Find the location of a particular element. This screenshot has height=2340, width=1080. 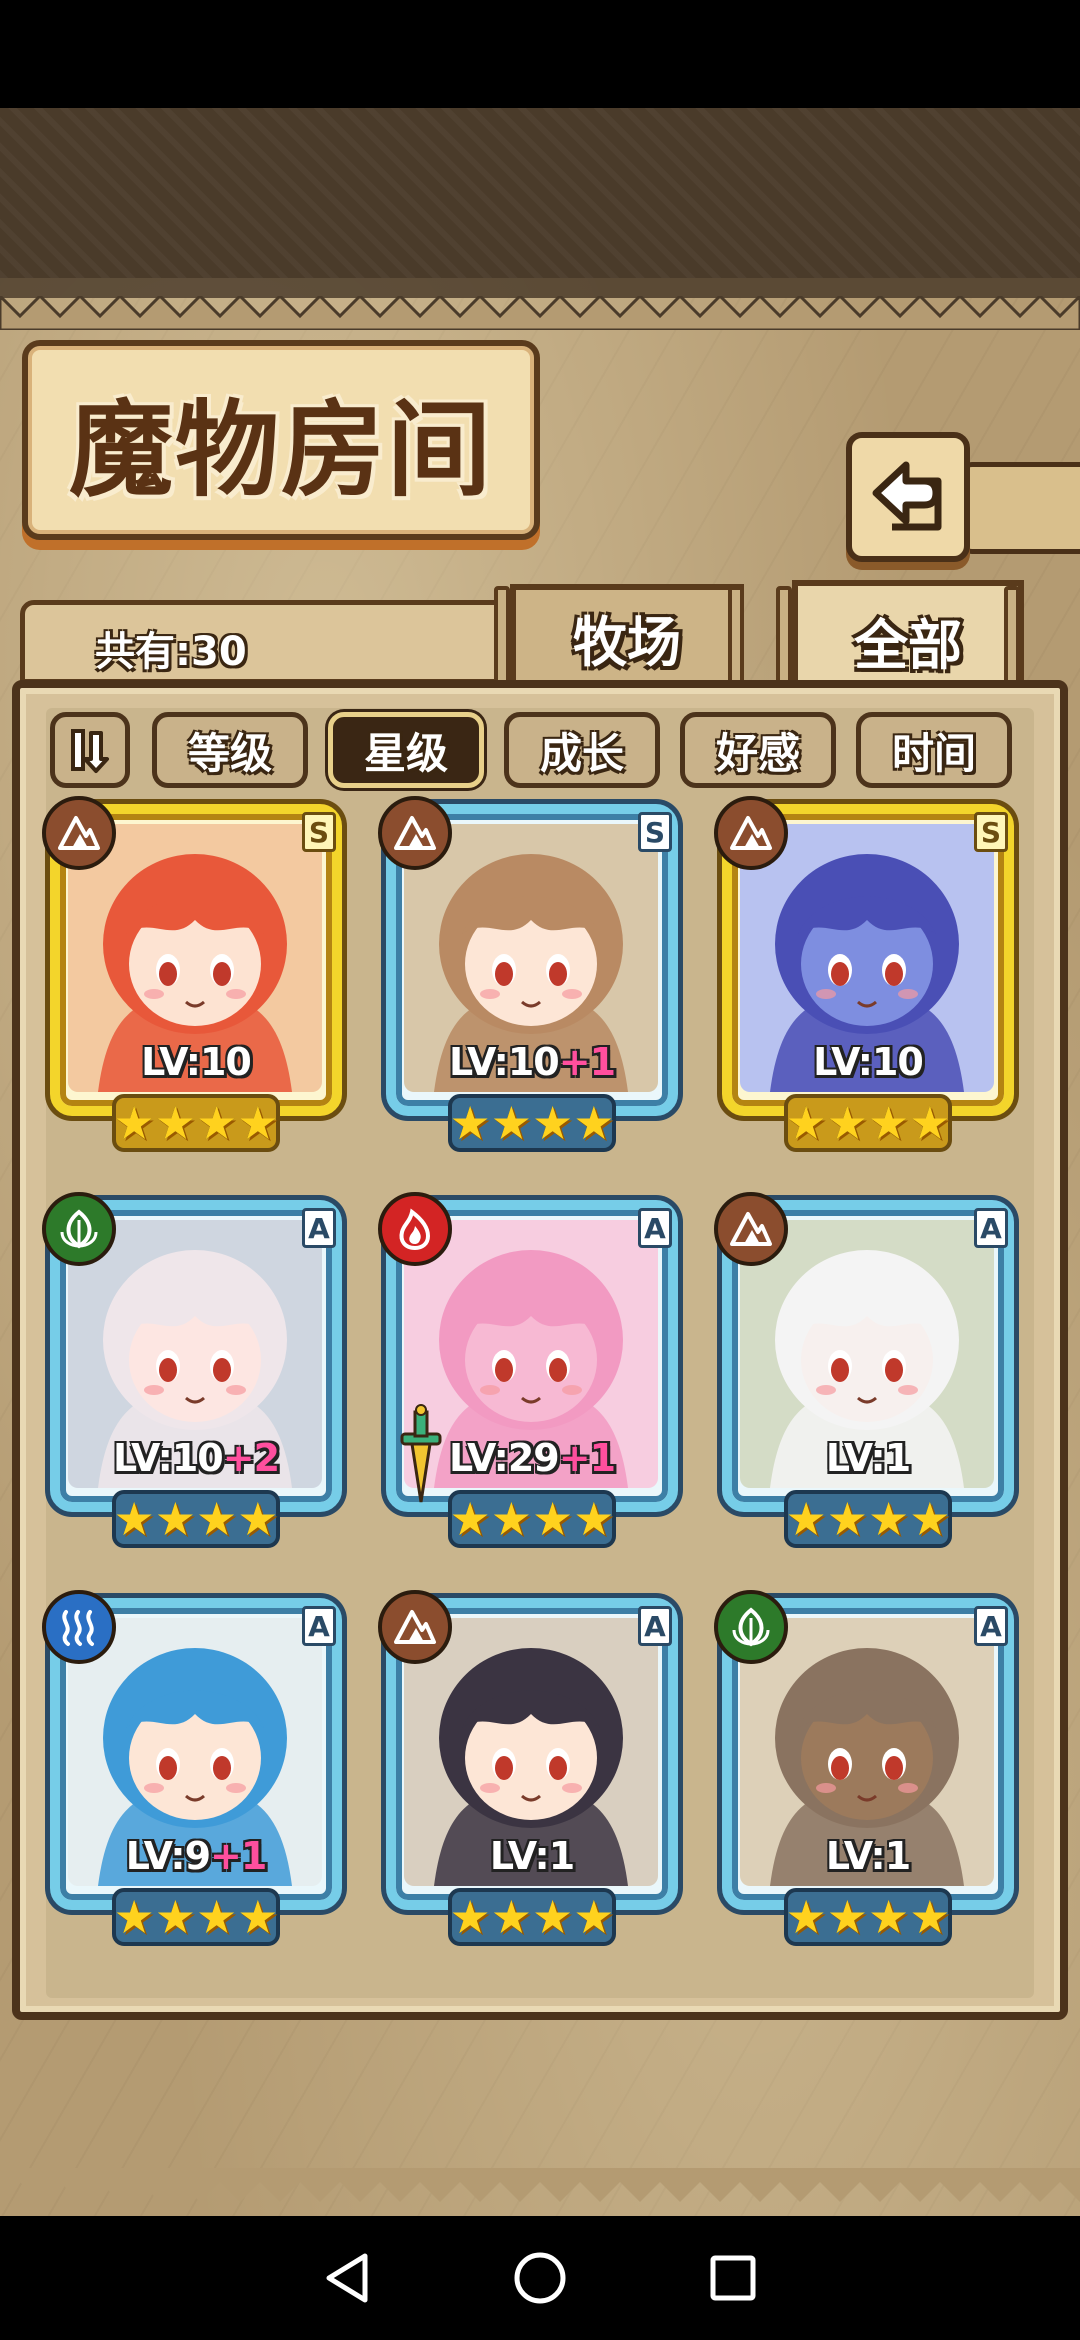

back-arrow-icon is located at coordinates (907, 496).